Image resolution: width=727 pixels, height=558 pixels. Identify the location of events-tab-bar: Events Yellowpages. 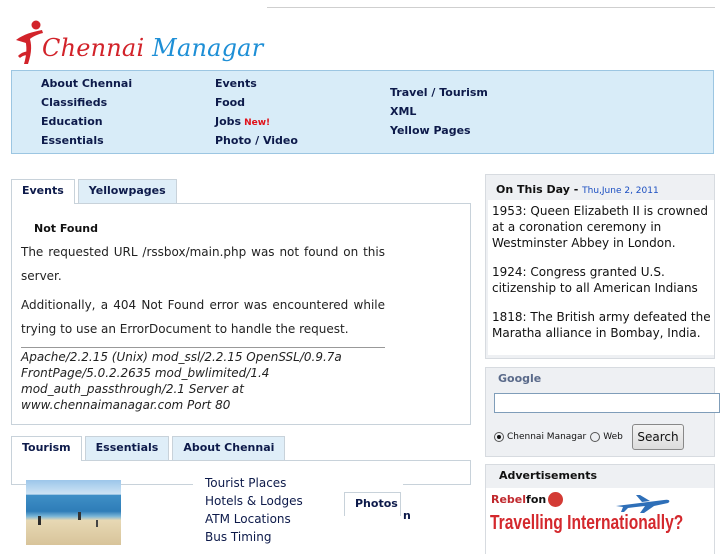
(95, 191).